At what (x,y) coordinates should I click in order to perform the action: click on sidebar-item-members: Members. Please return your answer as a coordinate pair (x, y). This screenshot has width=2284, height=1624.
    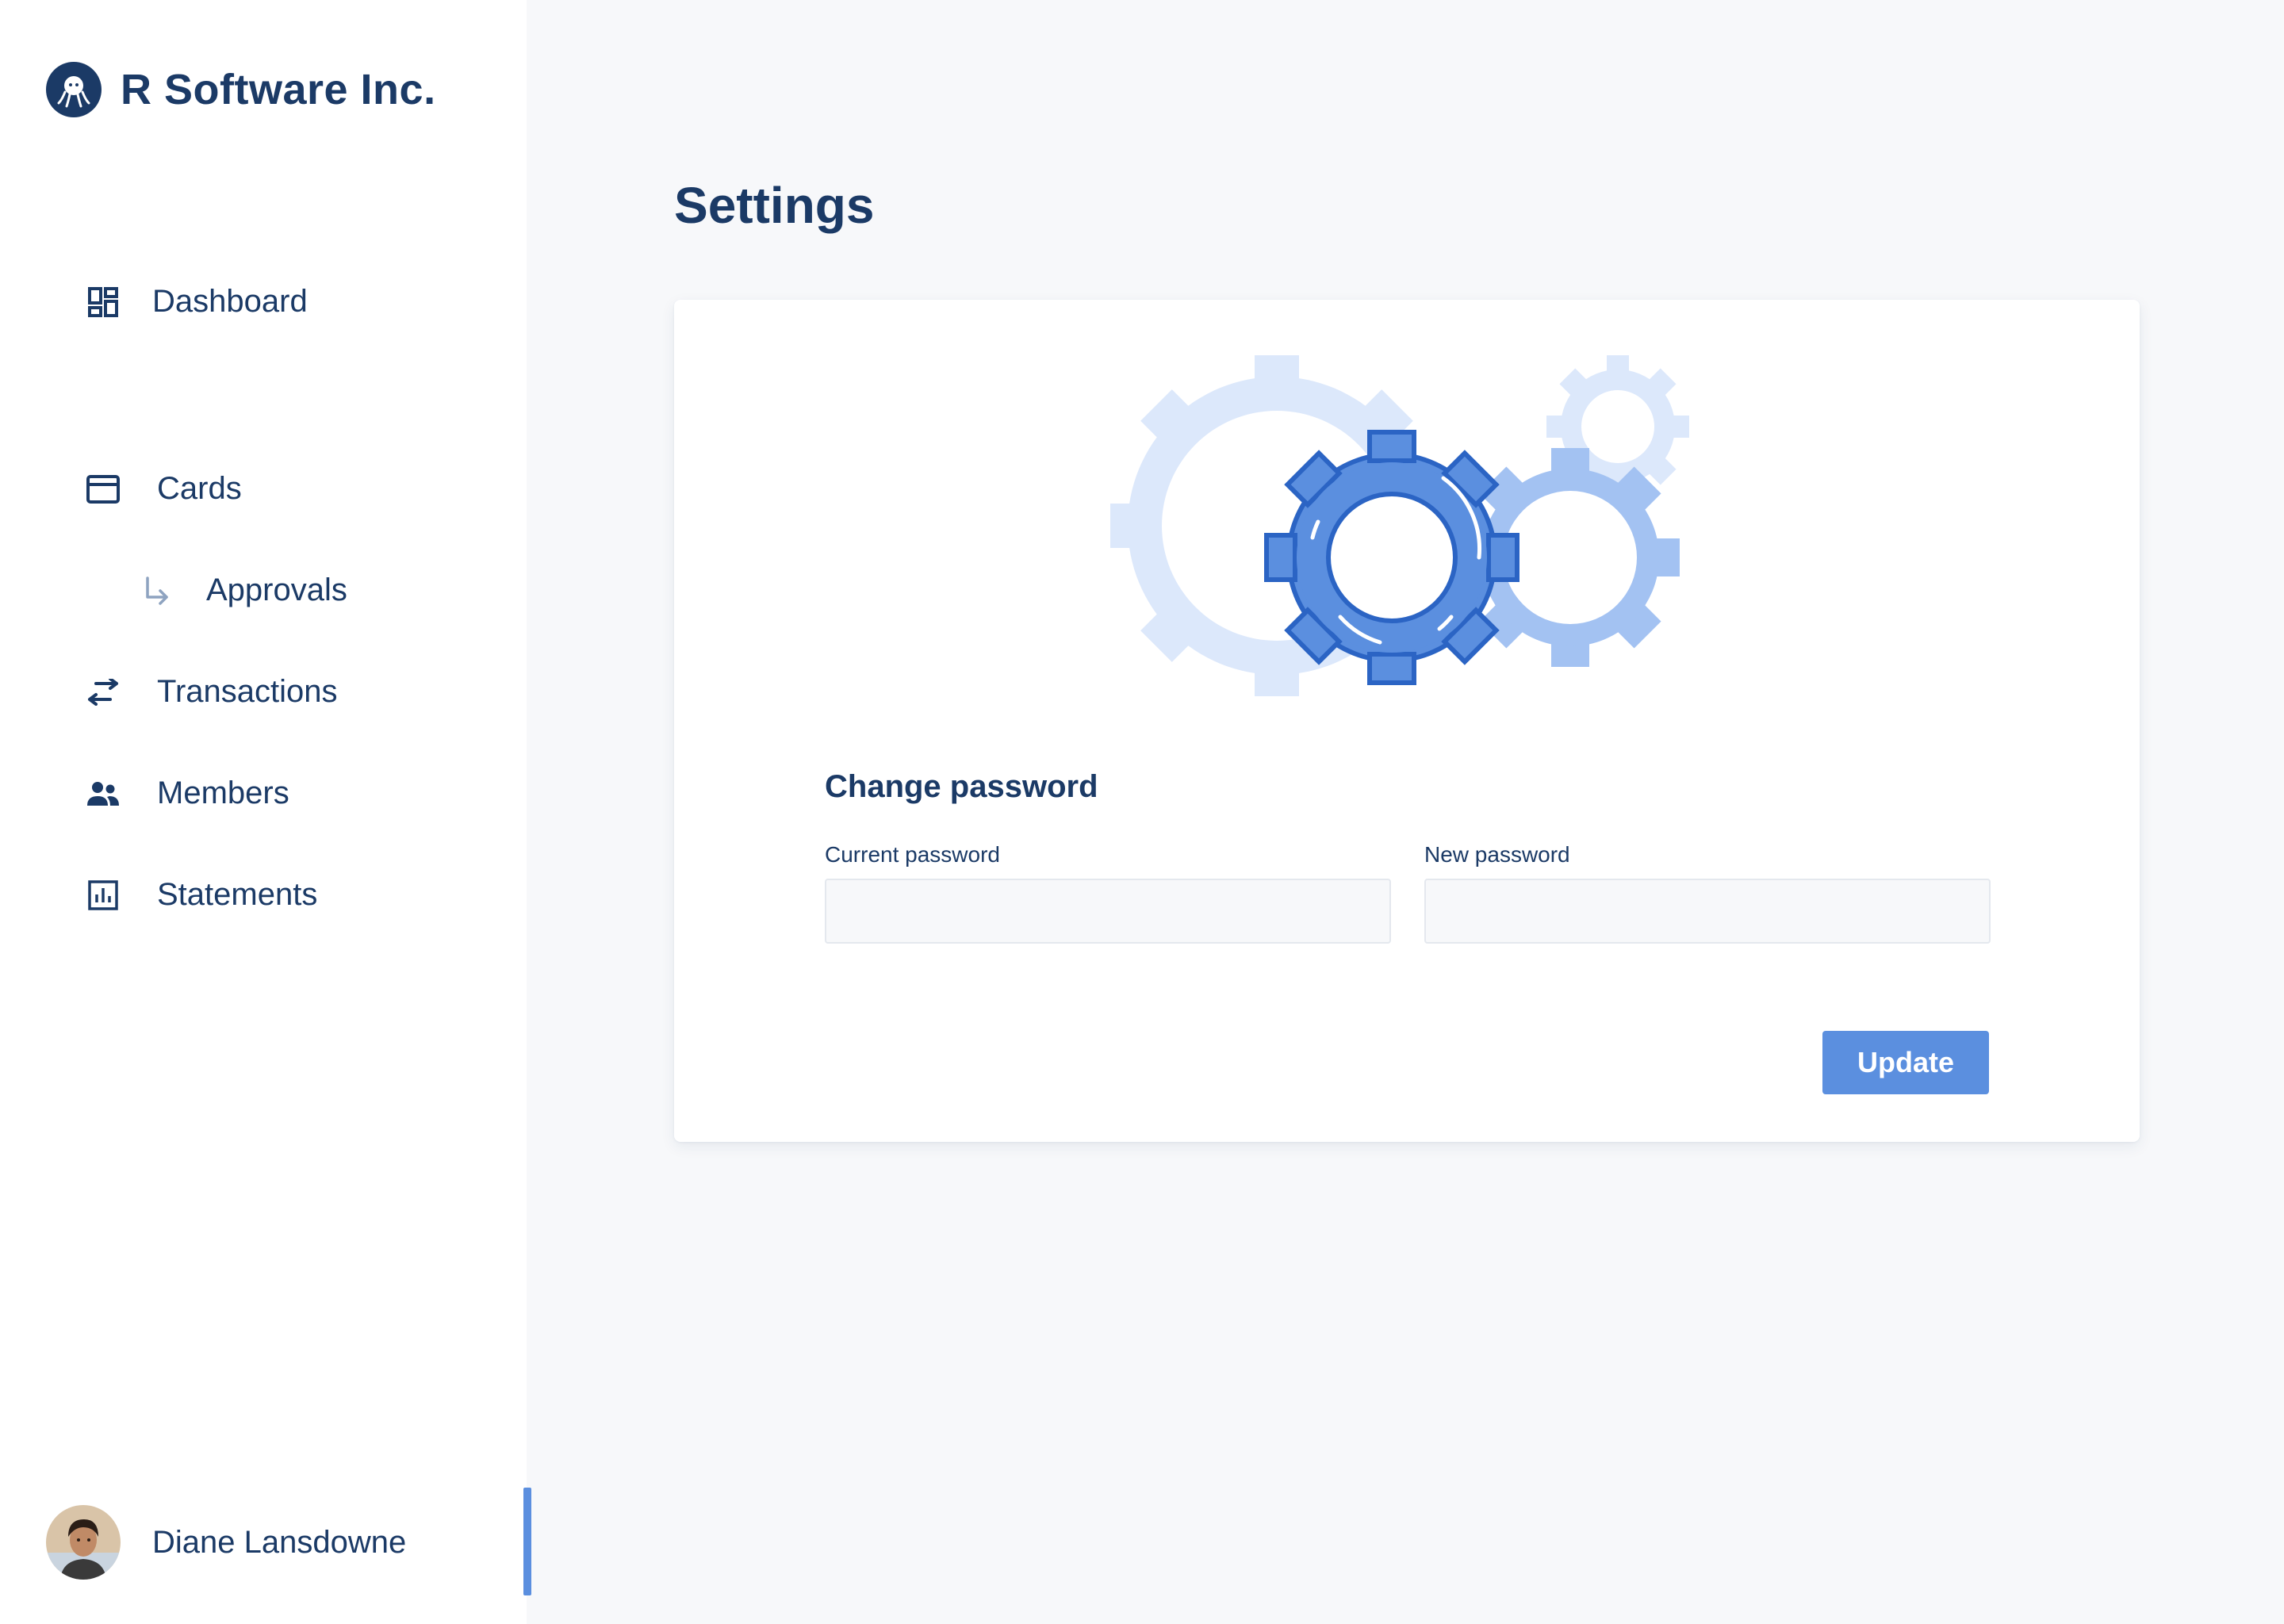
    Looking at the image, I should click on (187, 793).